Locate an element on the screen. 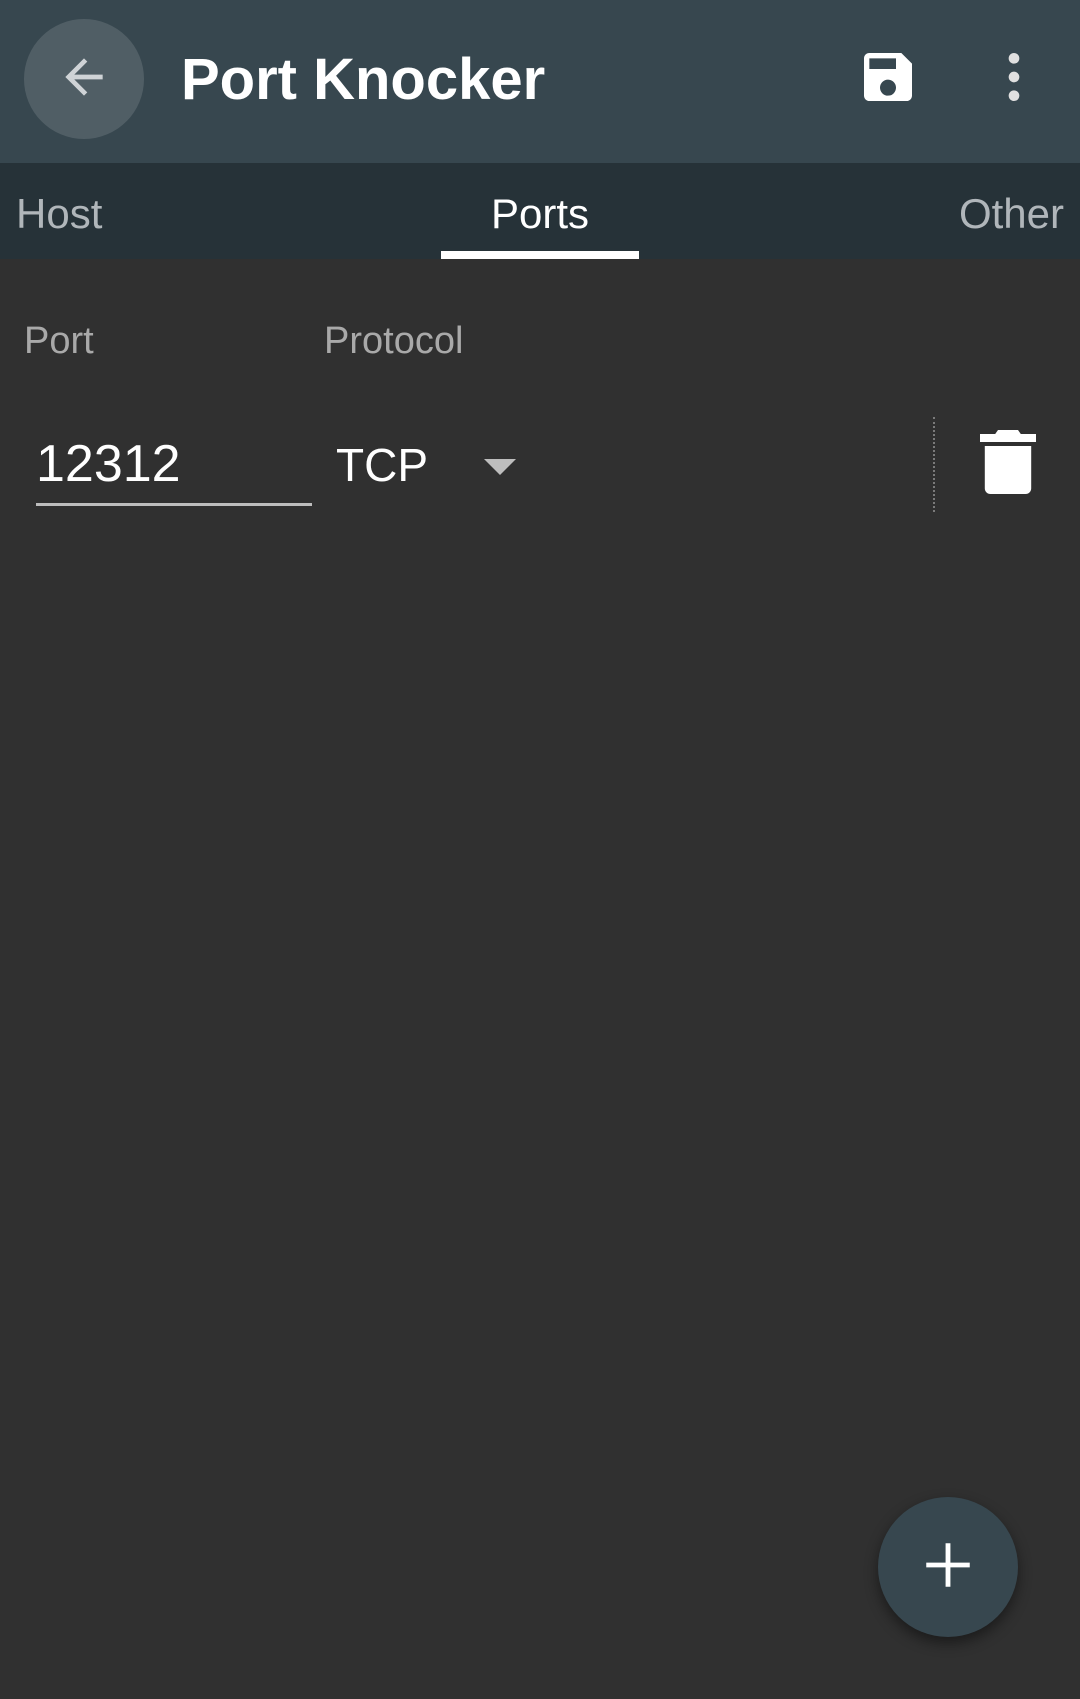 This screenshot has width=1080, height=1699. protocol-column-label: Protocol is located at coordinates (394, 341).